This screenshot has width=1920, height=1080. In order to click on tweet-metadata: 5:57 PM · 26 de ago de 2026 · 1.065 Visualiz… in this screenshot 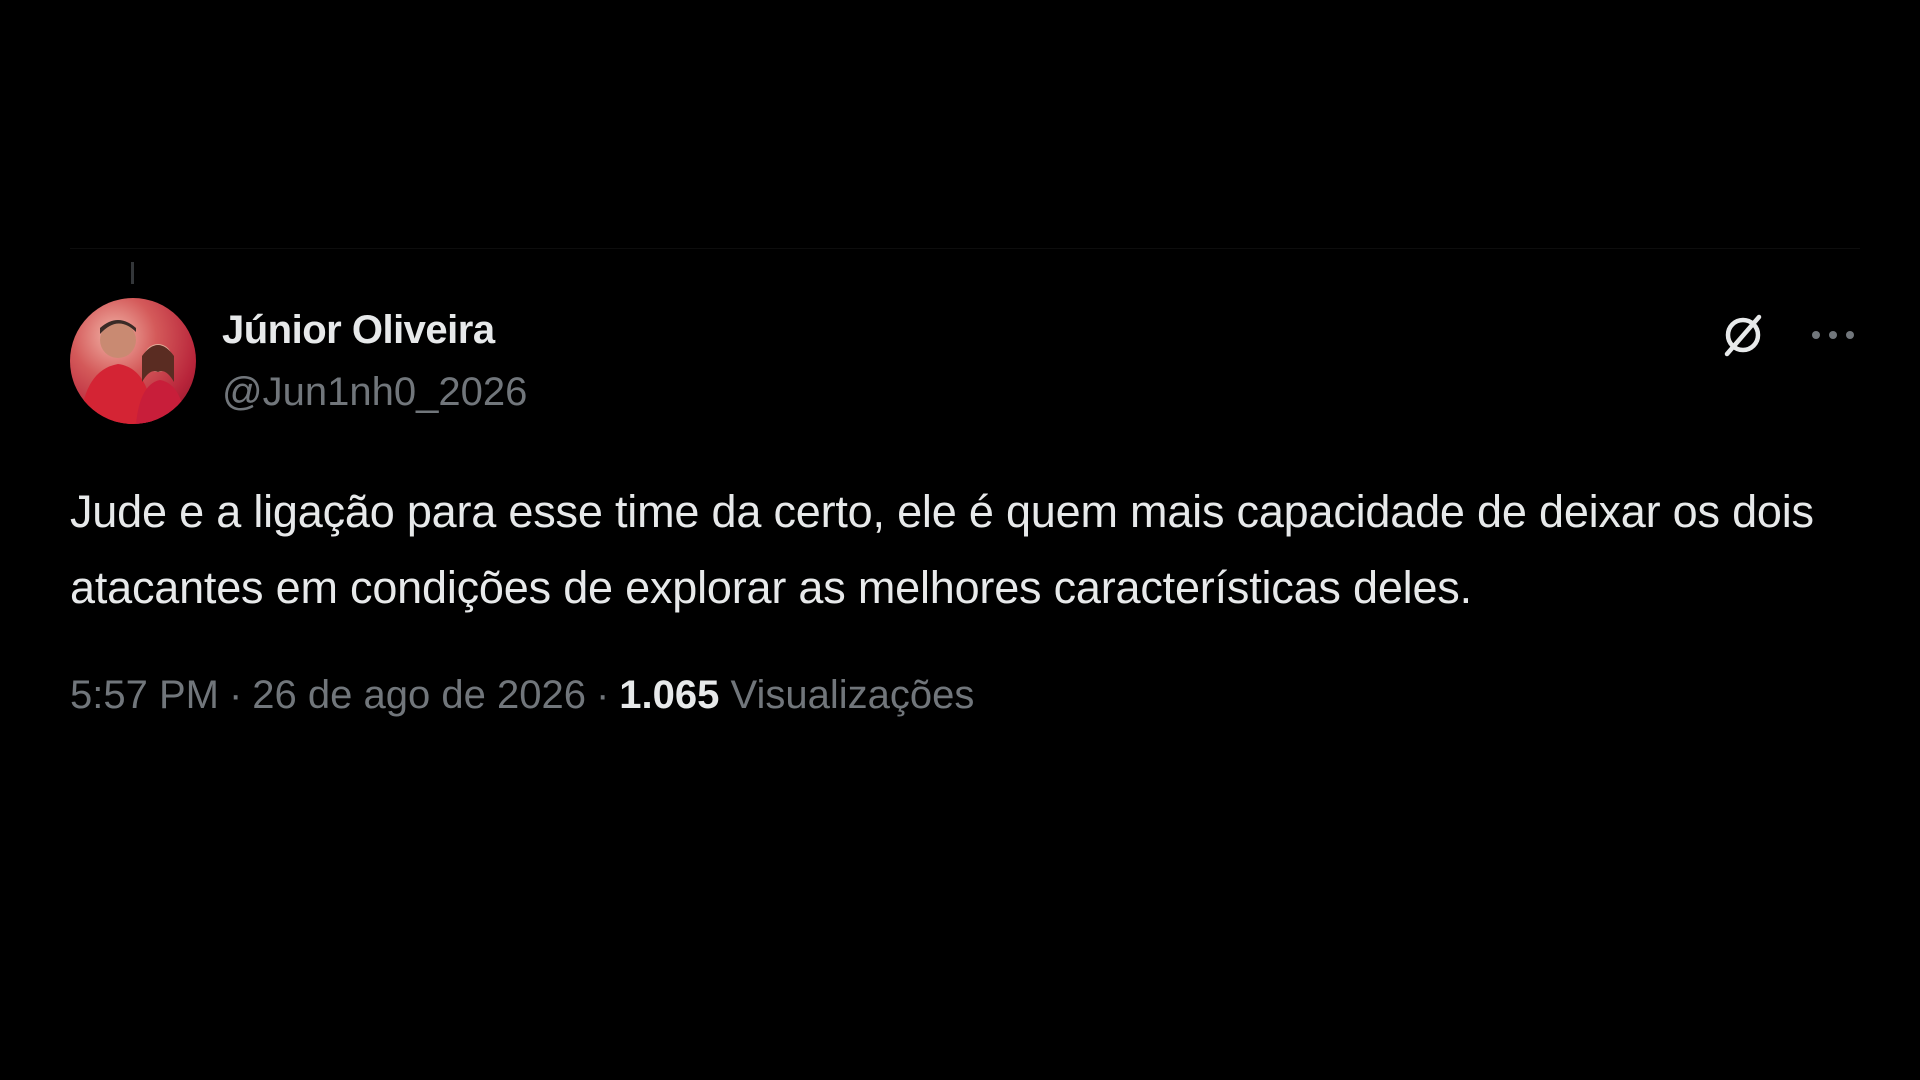, I will do `click(965, 695)`.